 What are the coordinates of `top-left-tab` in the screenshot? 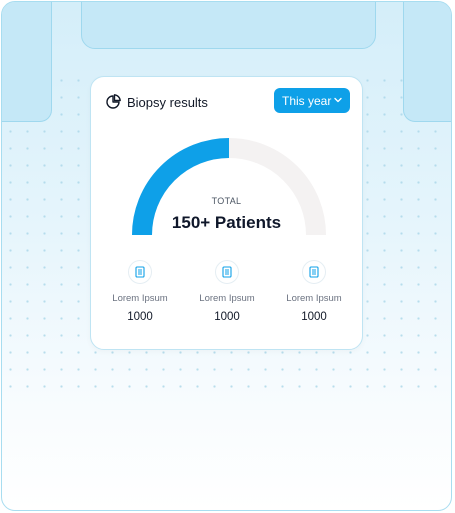 It's located at (27, 62).